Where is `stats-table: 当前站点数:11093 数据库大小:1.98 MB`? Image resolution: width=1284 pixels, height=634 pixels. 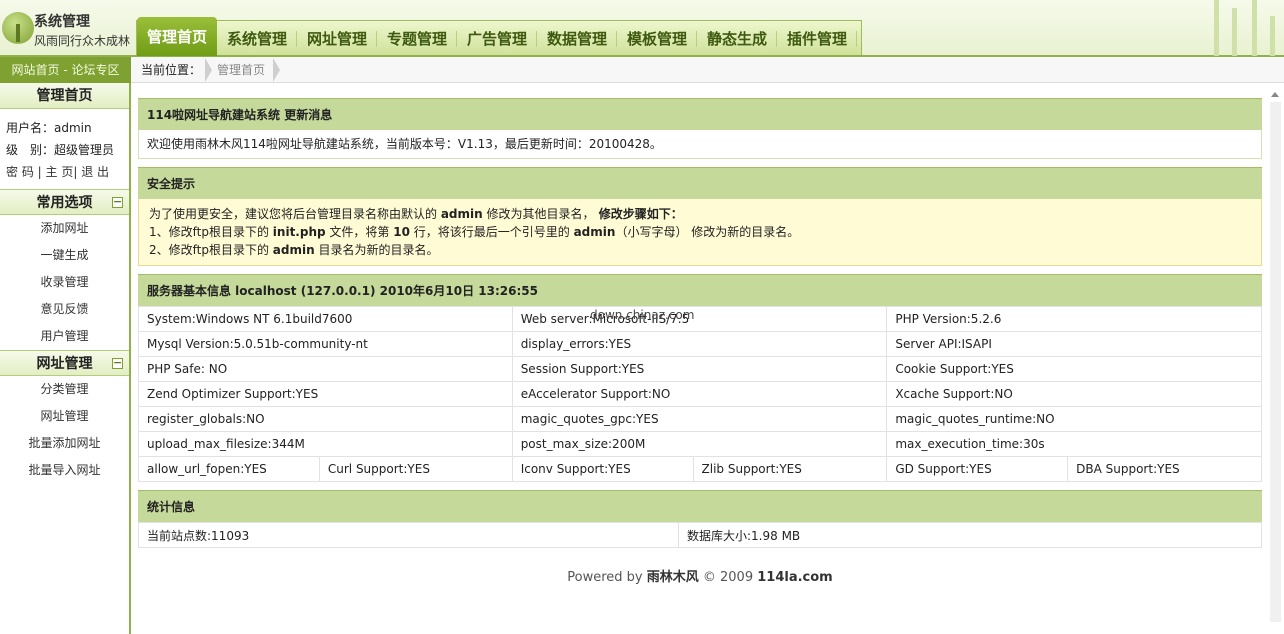 stats-table: 当前站点数:11093 数据库大小:1.98 MB is located at coordinates (700, 535).